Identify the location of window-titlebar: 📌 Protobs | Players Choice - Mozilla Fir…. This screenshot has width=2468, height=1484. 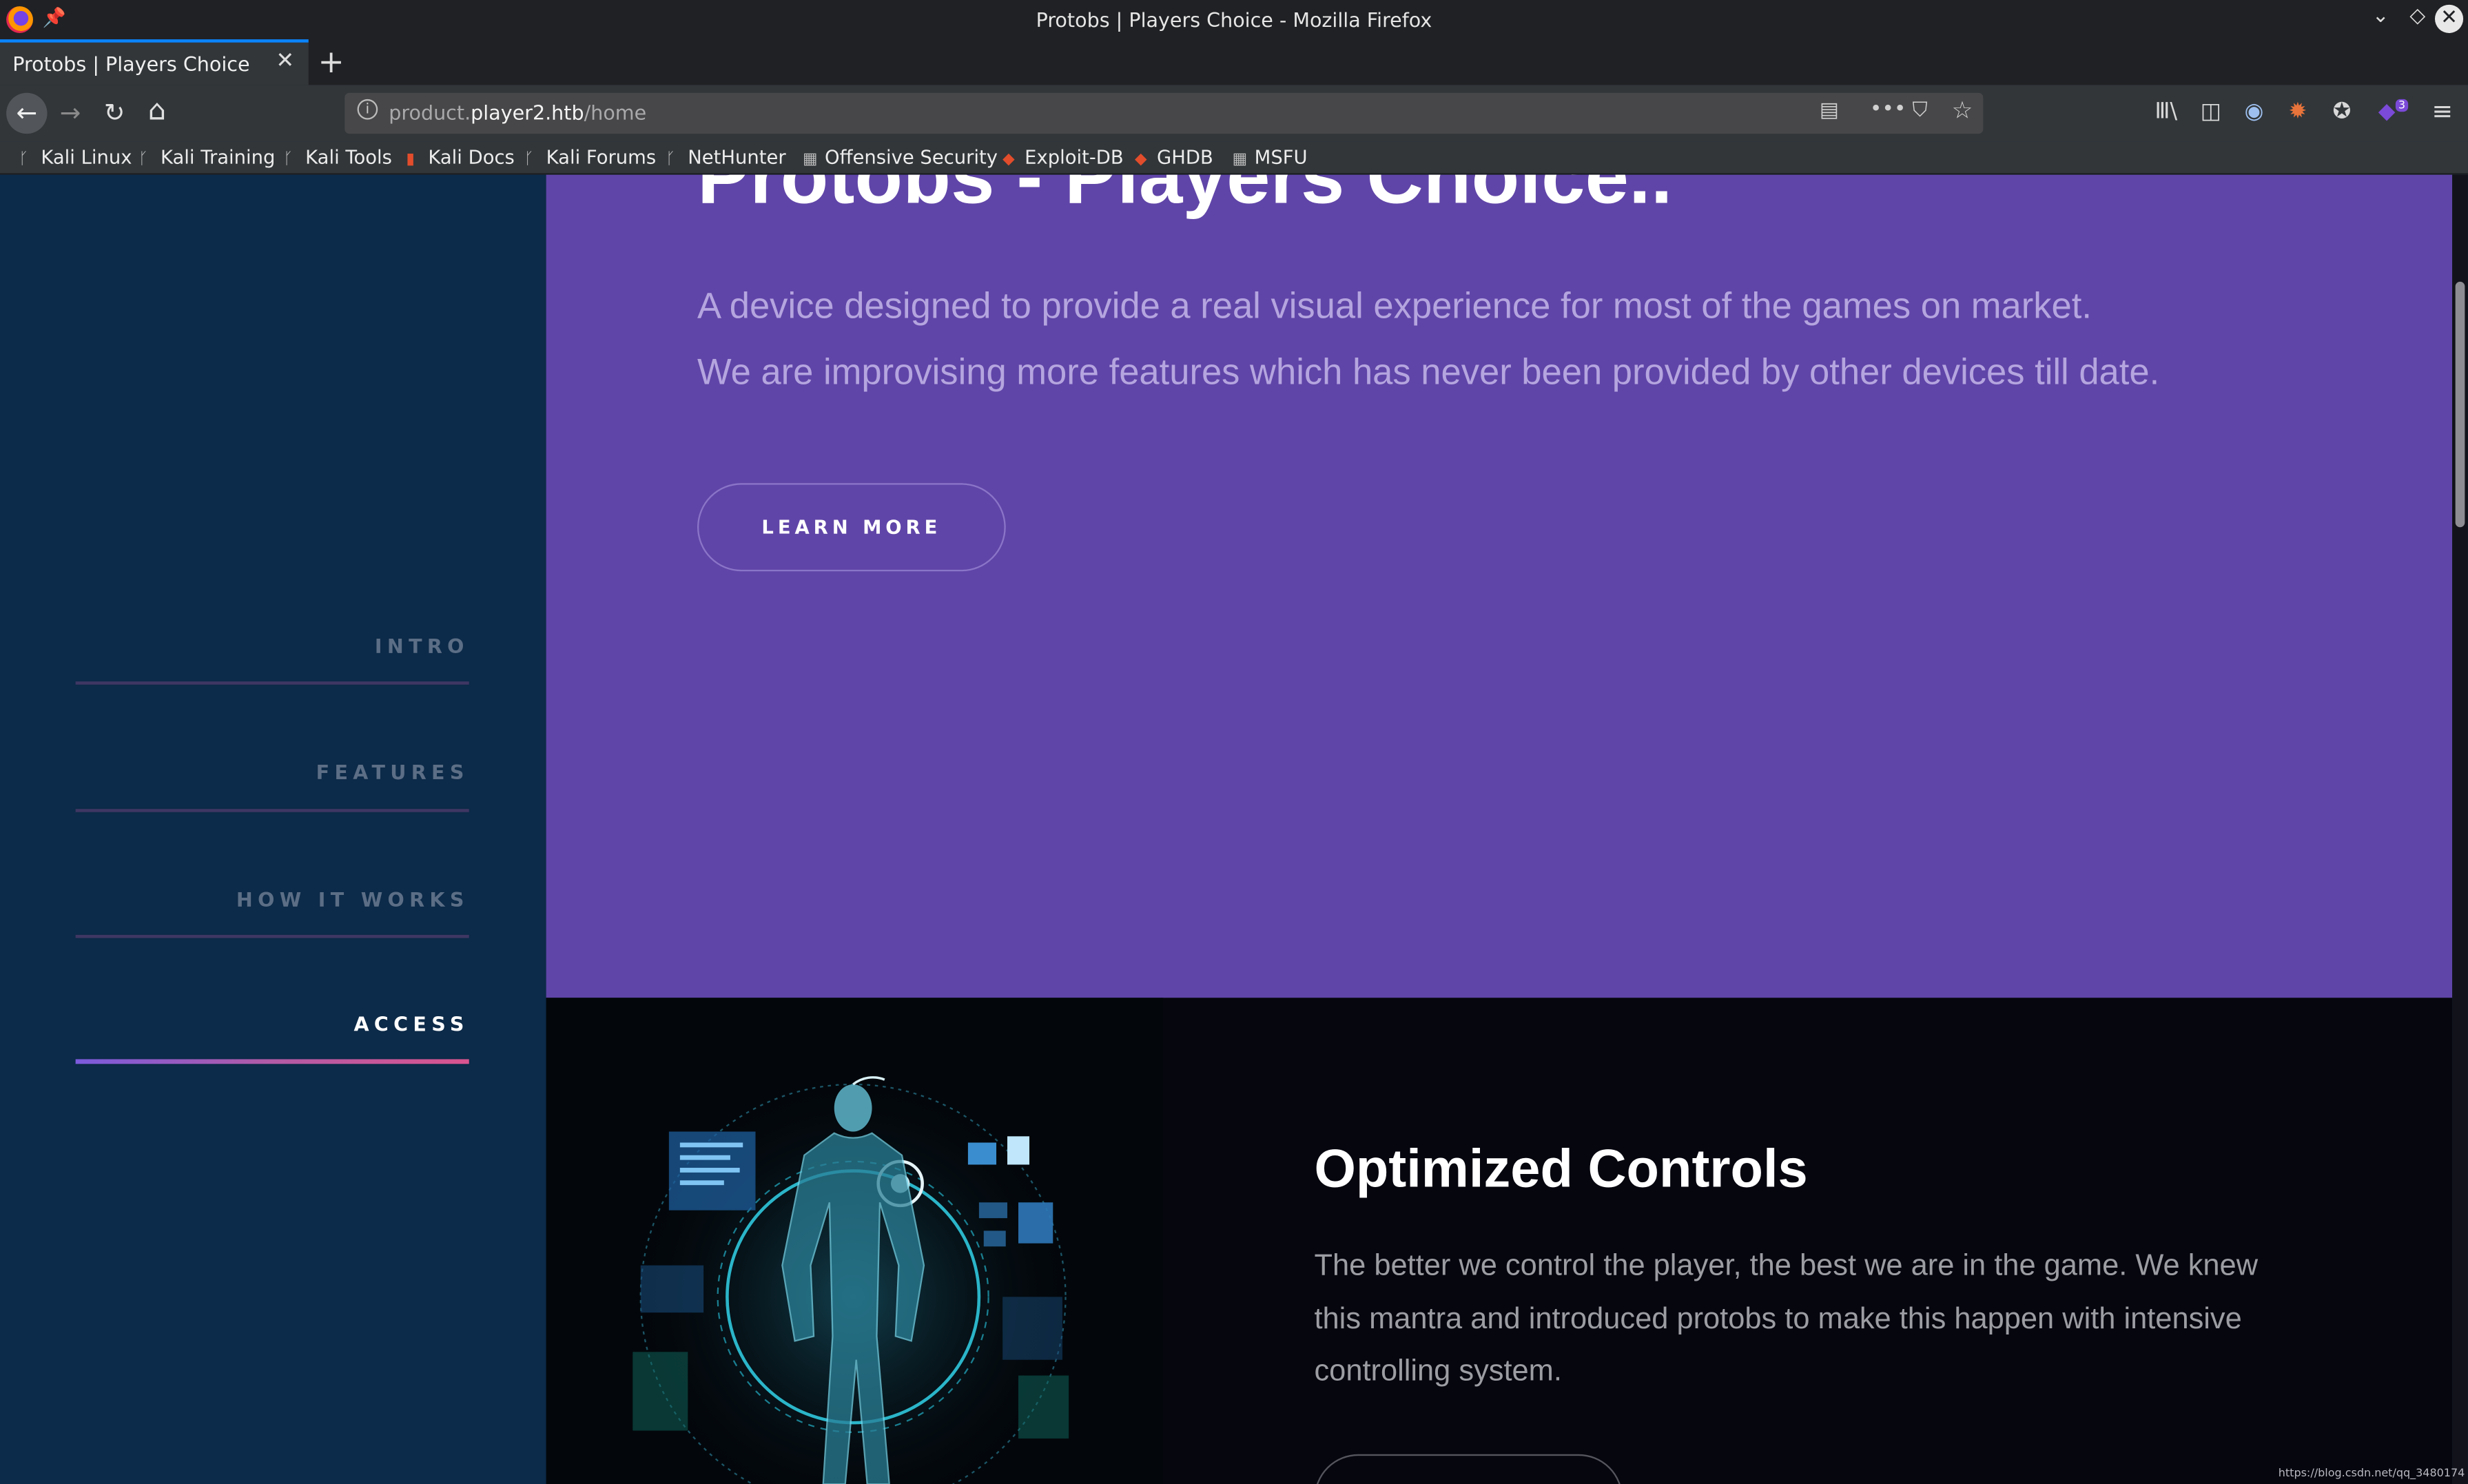
(1234, 20).